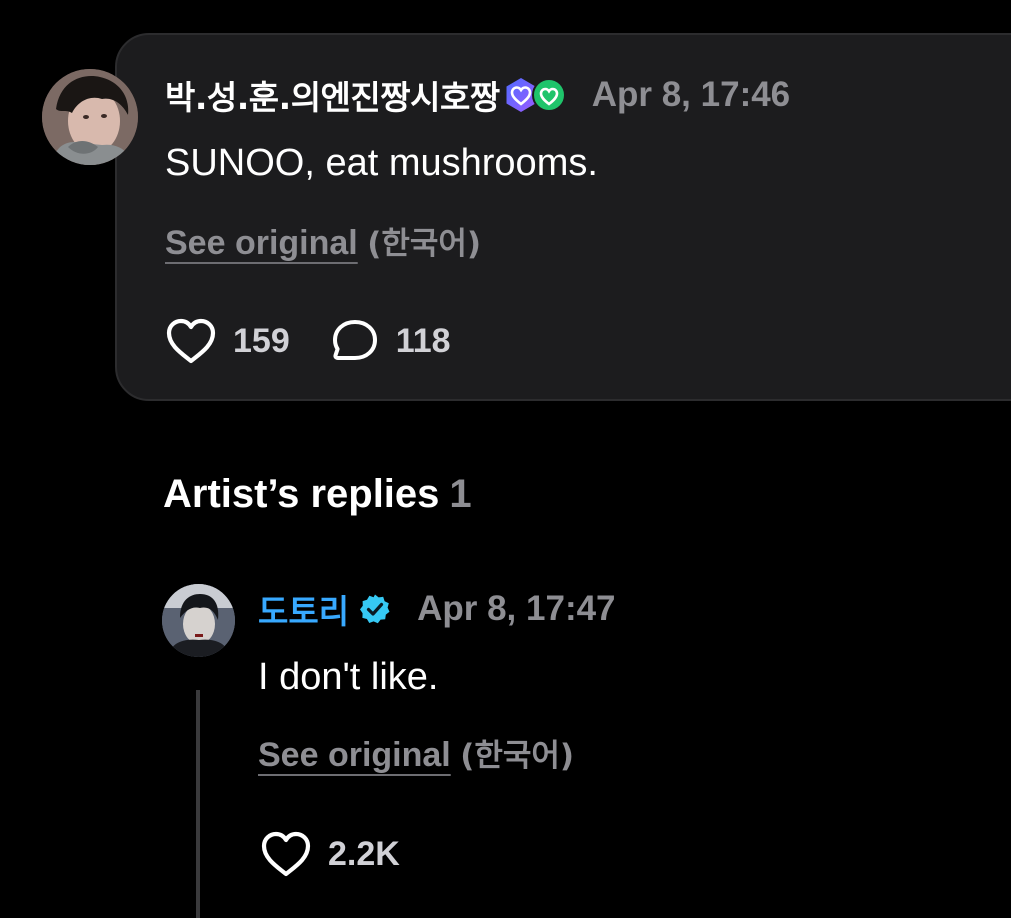 This screenshot has width=1011, height=918. What do you see at coordinates (424, 244) in the screenshot?
I see `original-language-label: (한국어)` at bounding box center [424, 244].